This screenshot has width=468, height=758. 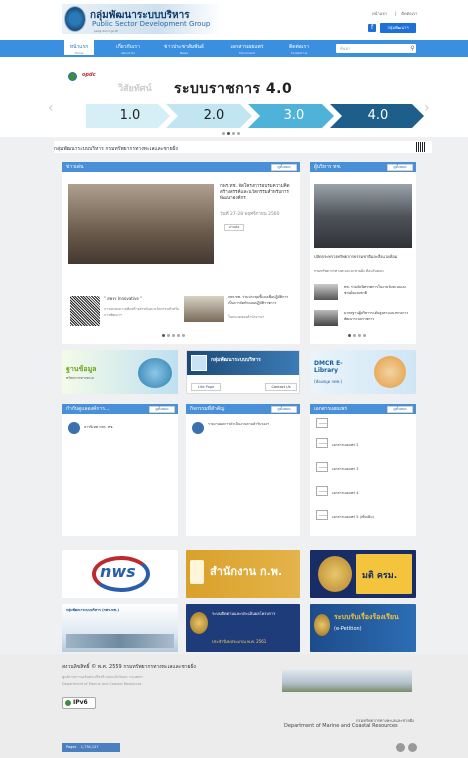 I want to click on news-panel-title: ข่าวเด่น, so click(x=75, y=167).